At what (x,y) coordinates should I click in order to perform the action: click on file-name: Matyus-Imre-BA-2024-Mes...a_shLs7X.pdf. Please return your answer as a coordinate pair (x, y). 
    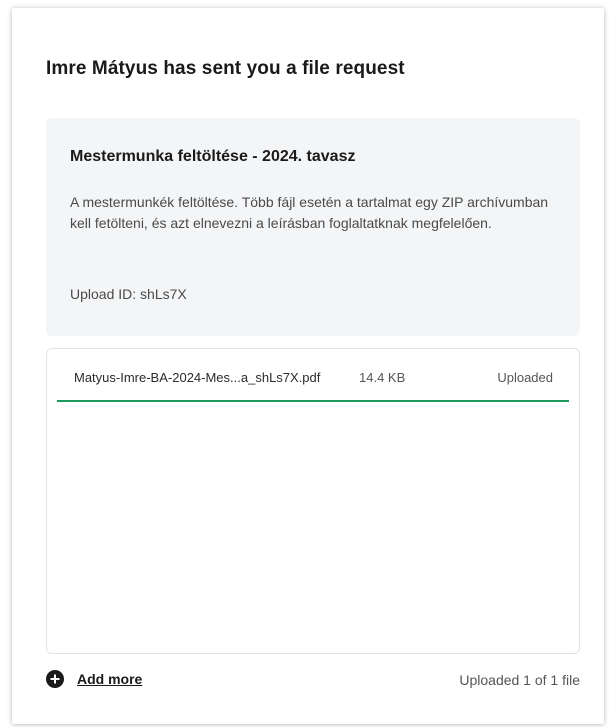
    Looking at the image, I should click on (197, 377).